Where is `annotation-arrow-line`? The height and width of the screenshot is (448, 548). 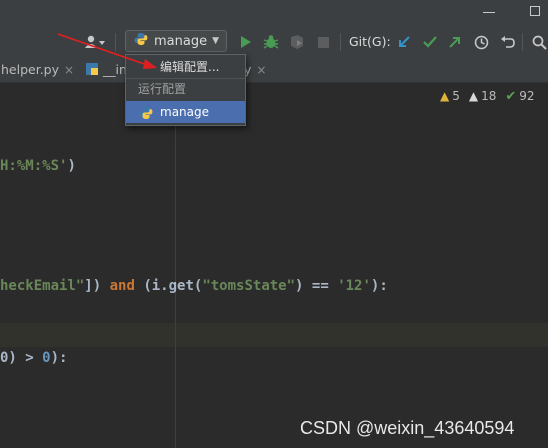
annotation-arrow-line is located at coordinates (104, 50).